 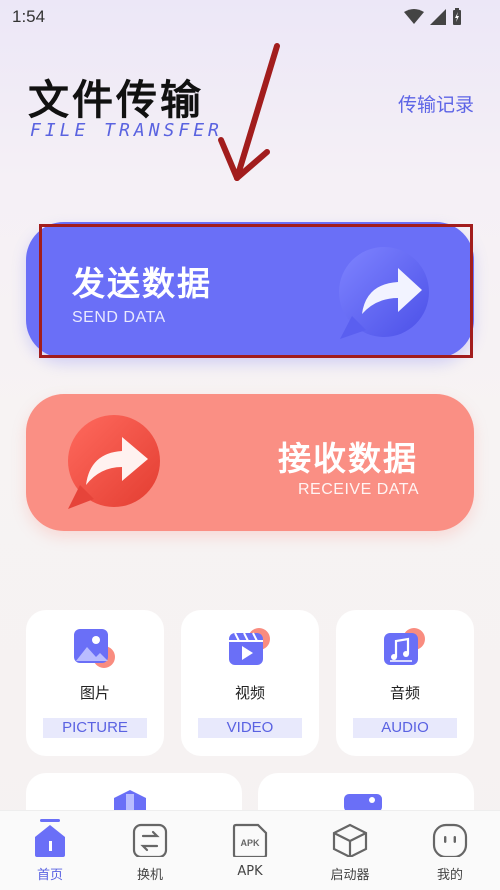 What do you see at coordinates (348, 458) in the screenshot?
I see `receive-data-title: 接收数据` at bounding box center [348, 458].